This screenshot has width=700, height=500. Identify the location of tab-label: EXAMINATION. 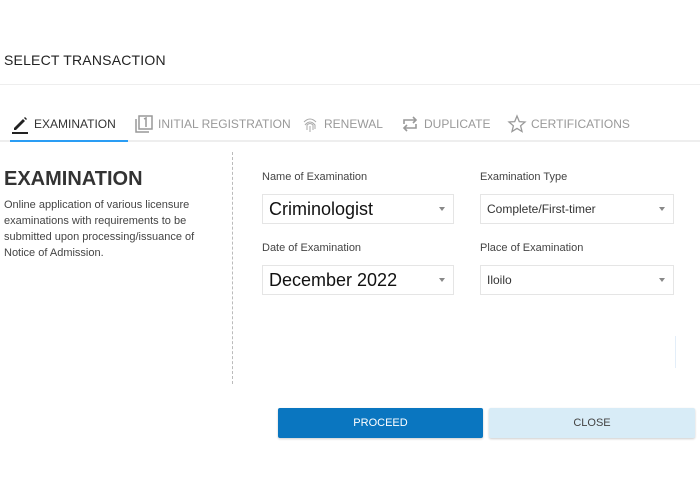
(75, 124).